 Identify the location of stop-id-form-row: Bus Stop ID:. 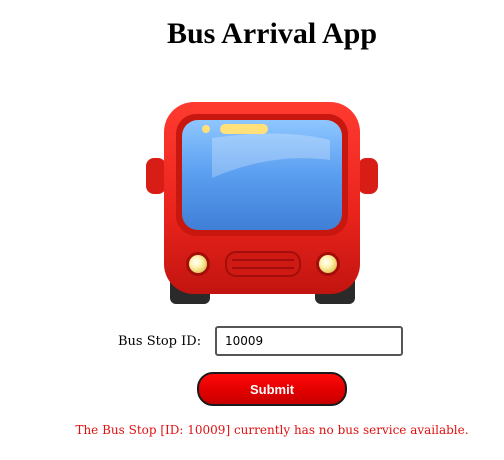
(252, 342).